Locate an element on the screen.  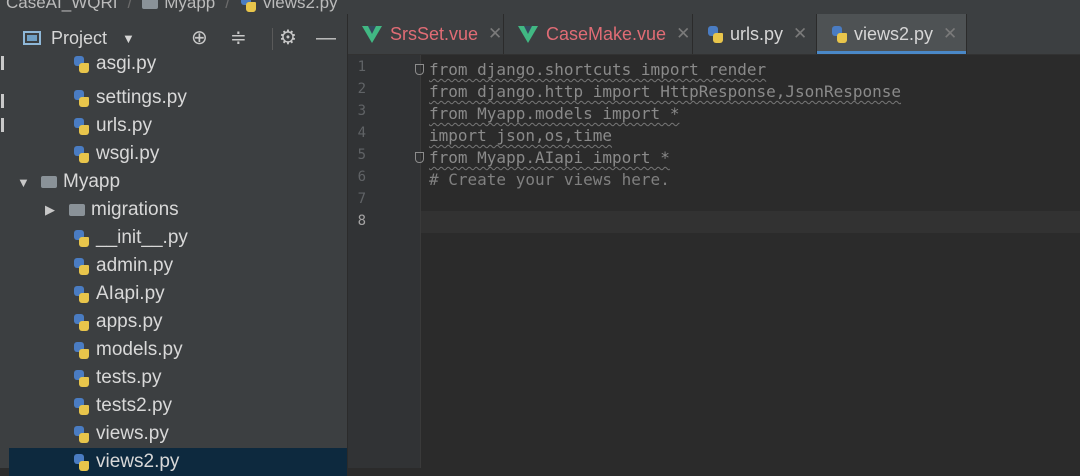
tree-item-models-py: models.py is located at coordinates (178, 350).